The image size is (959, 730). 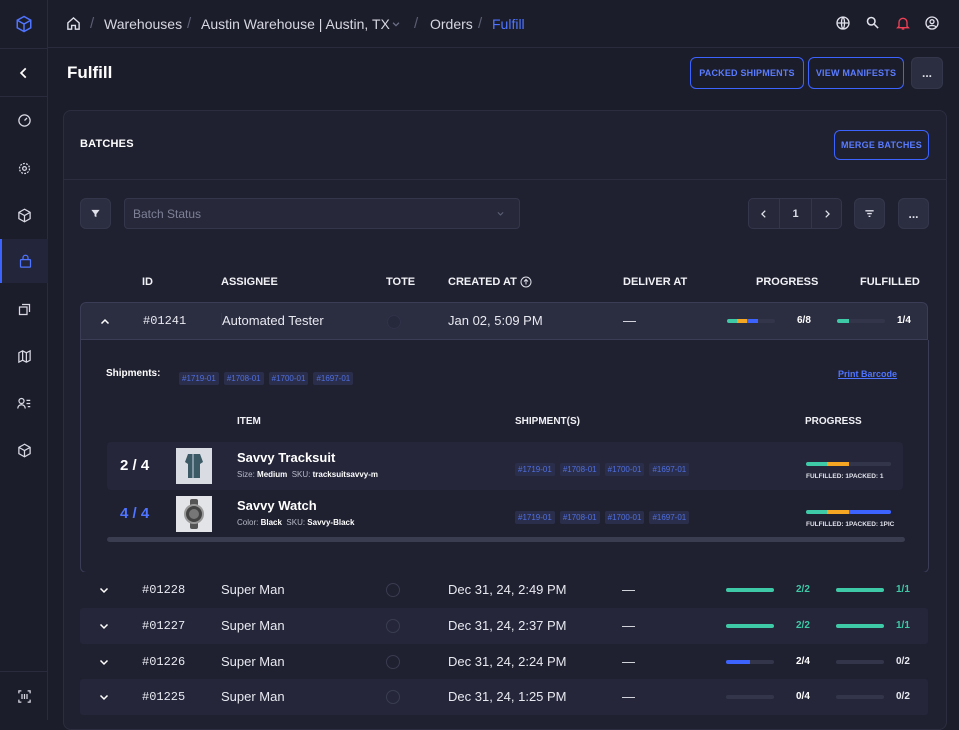 I want to click on progress-bar, so click(x=751, y=321).